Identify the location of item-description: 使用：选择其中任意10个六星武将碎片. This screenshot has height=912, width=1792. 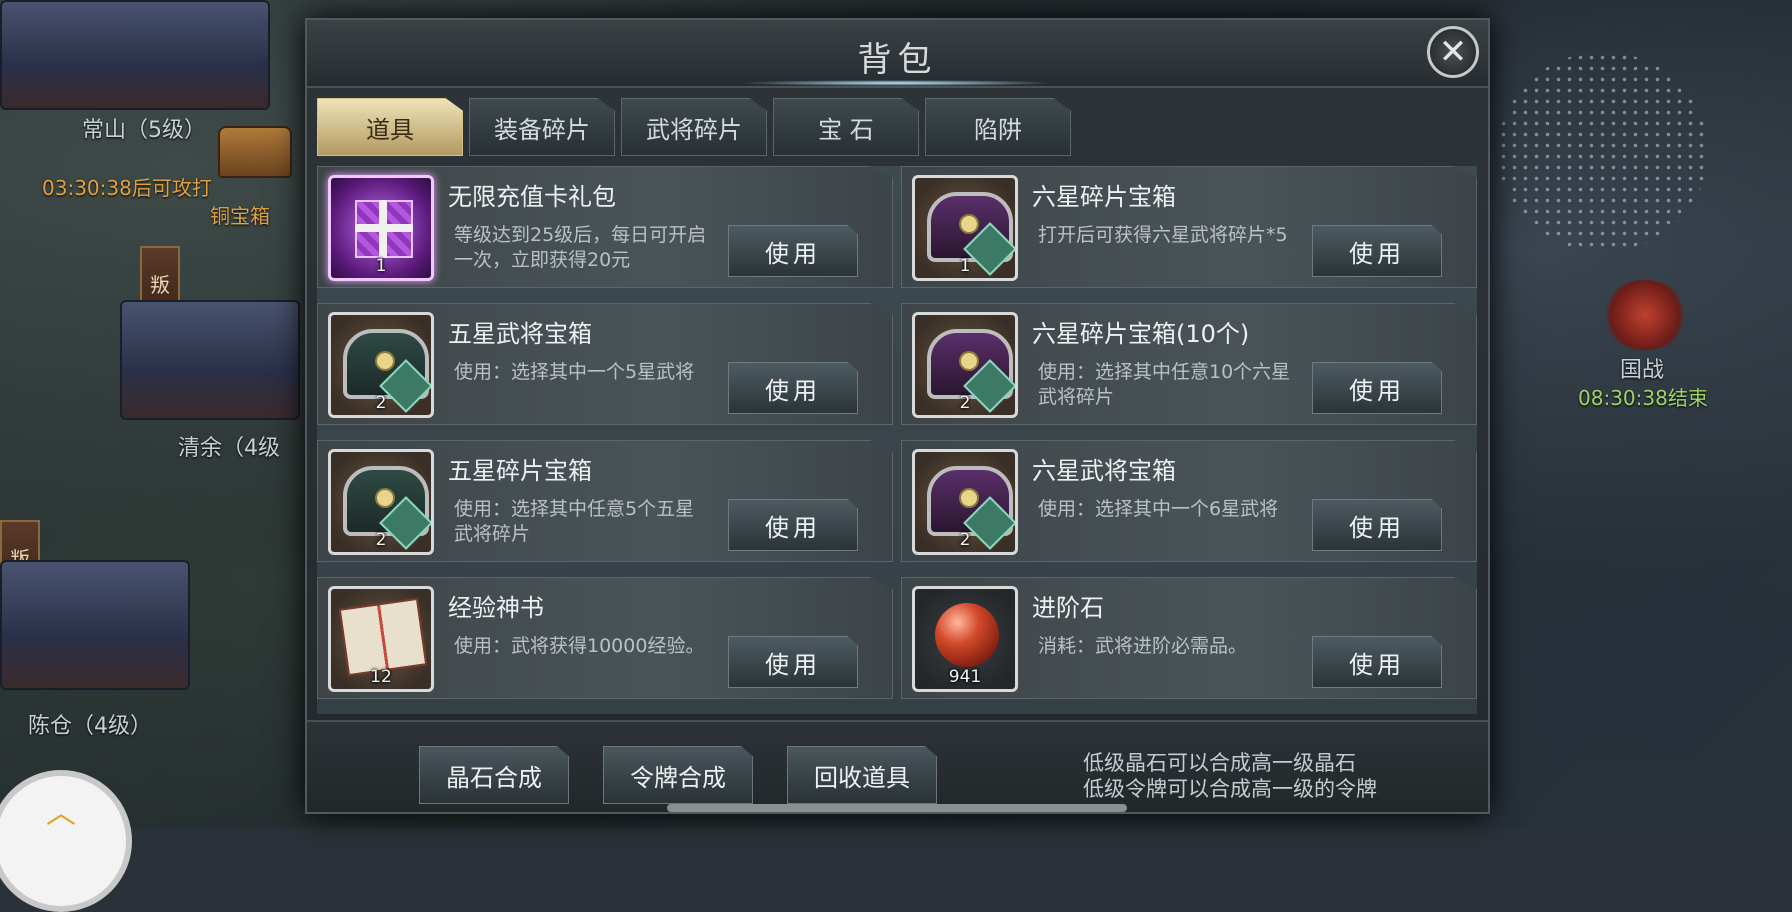
(1164, 384).